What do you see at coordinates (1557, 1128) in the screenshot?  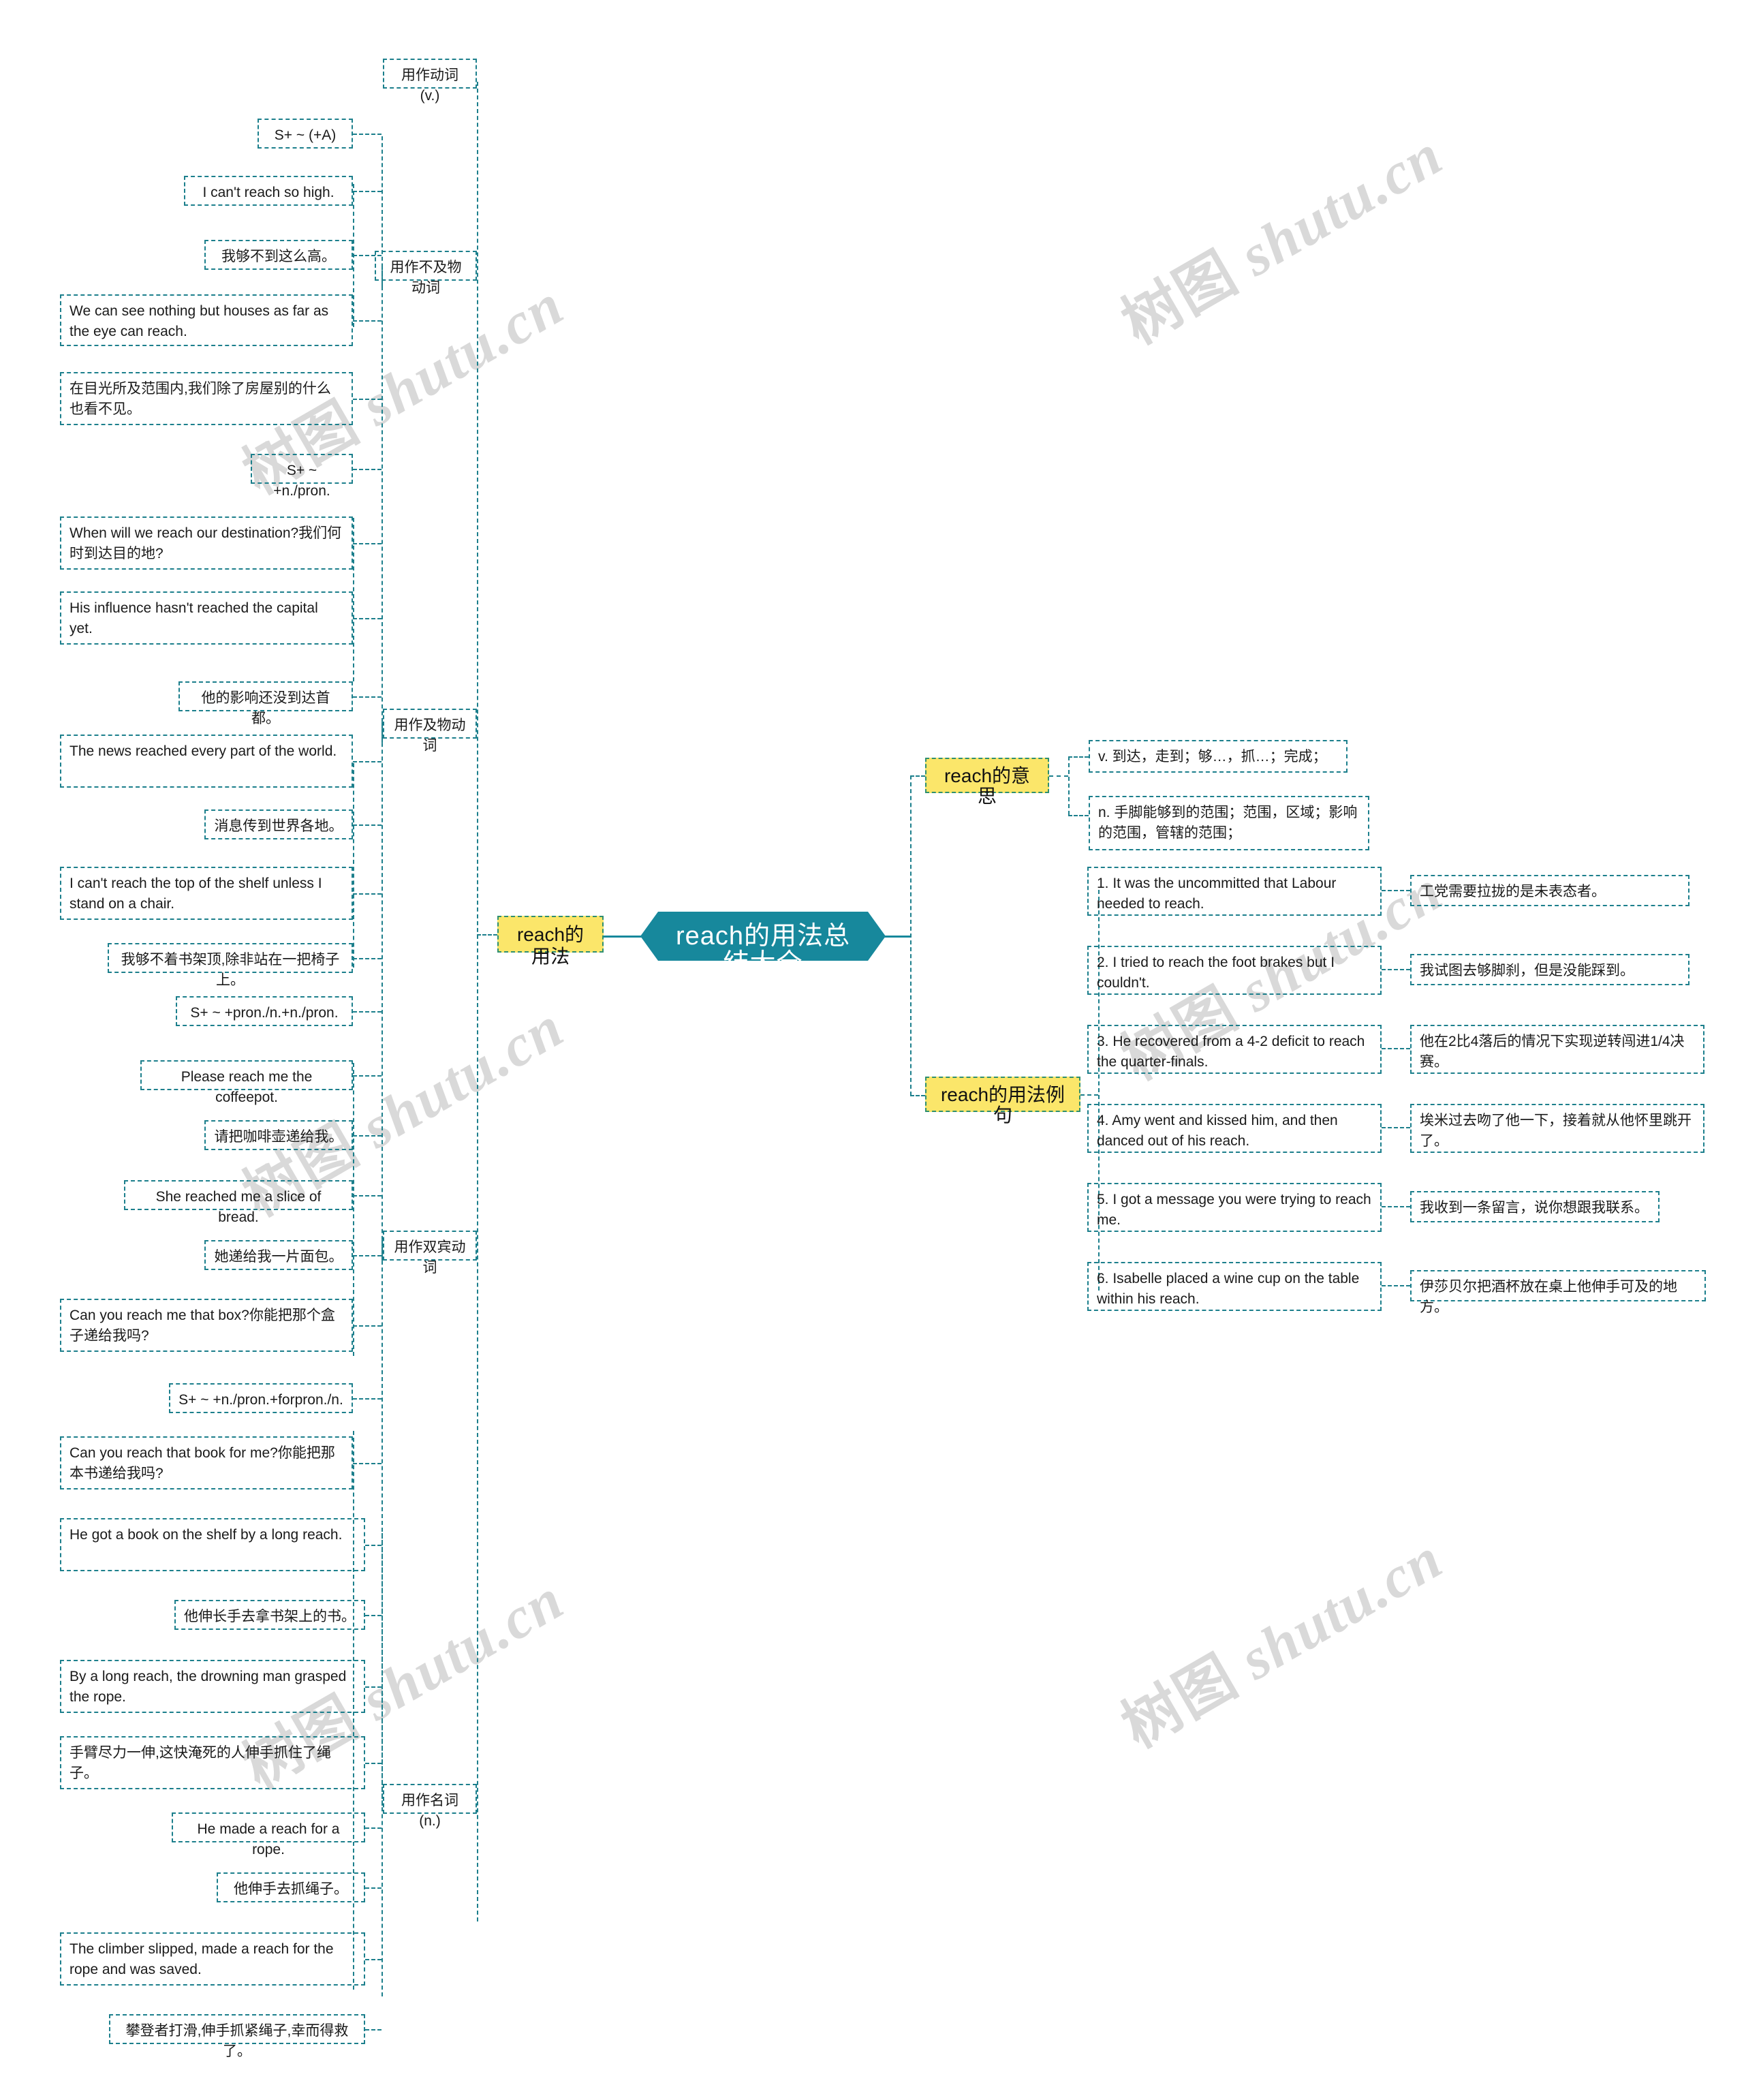 I see `example-zh: 埃米过去吻了他一下，接着就从他怀里跳开了。` at bounding box center [1557, 1128].